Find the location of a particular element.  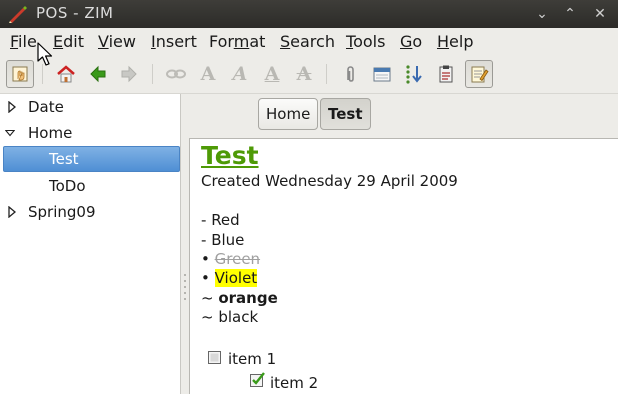

notebook-edit-button is located at coordinates (479, 74).